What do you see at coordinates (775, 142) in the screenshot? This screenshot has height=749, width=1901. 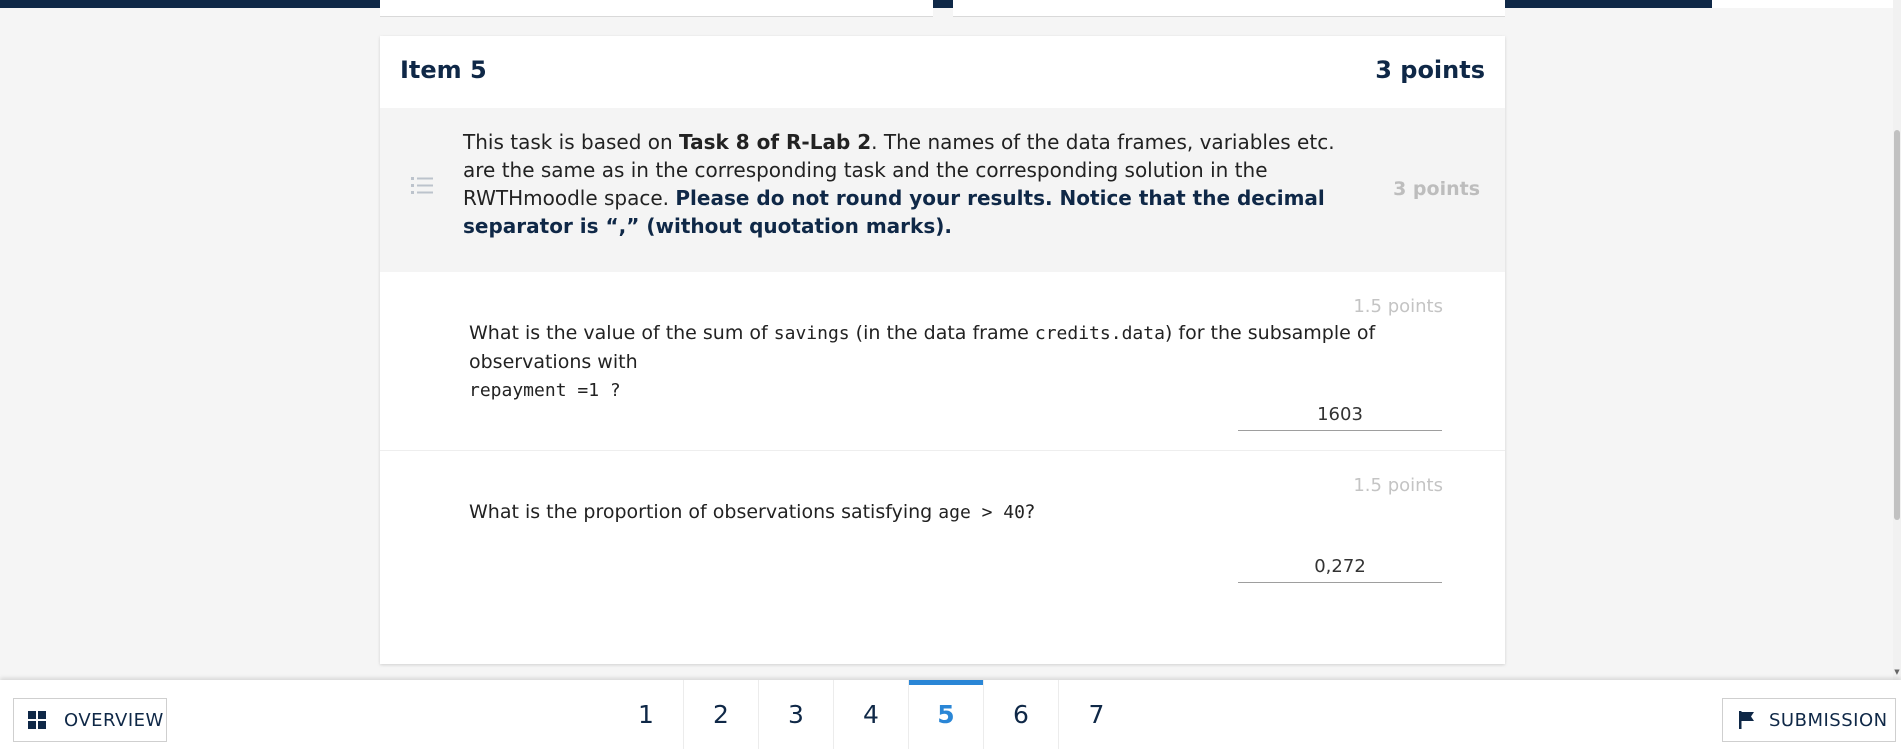 I see `intro-task-reference: Task 8 of R-Lab 2` at bounding box center [775, 142].